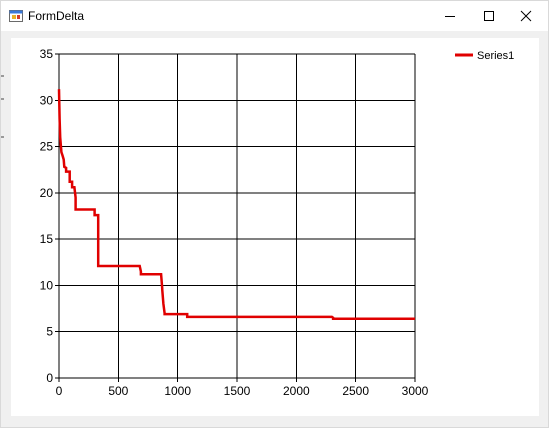 The width and height of the screenshot is (549, 428). Describe the element at coordinates (296, 391) in the screenshot. I see `x-tick-label: 2000` at that location.